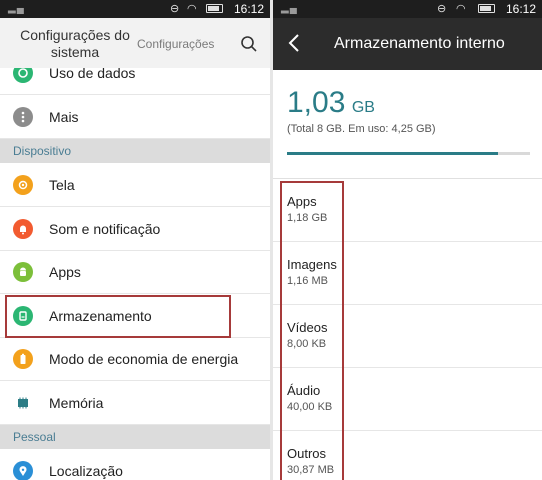  Describe the element at coordinates (23, 470) in the screenshot. I see `location-icon` at that location.